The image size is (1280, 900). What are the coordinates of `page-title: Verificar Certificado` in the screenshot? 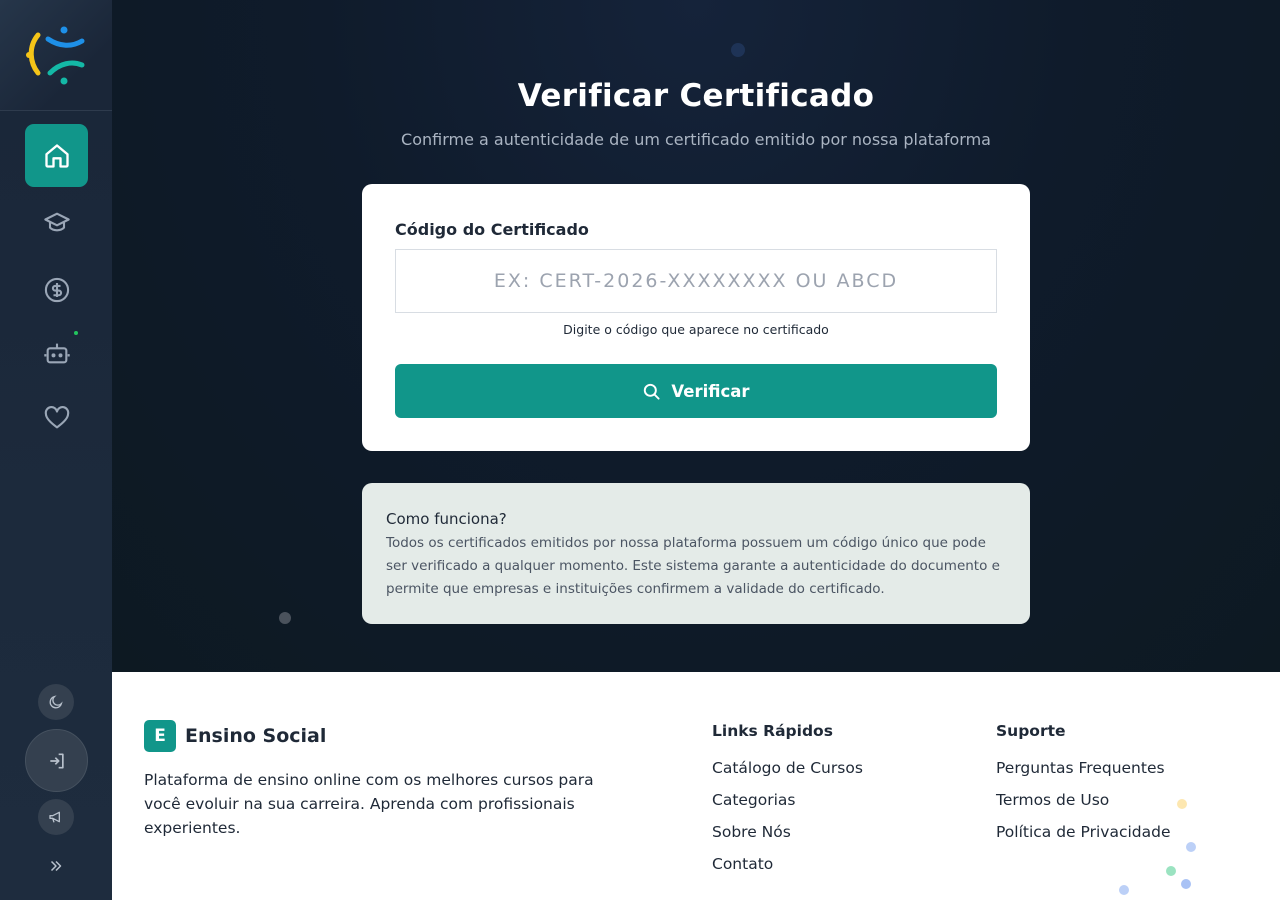 It's located at (696, 96).